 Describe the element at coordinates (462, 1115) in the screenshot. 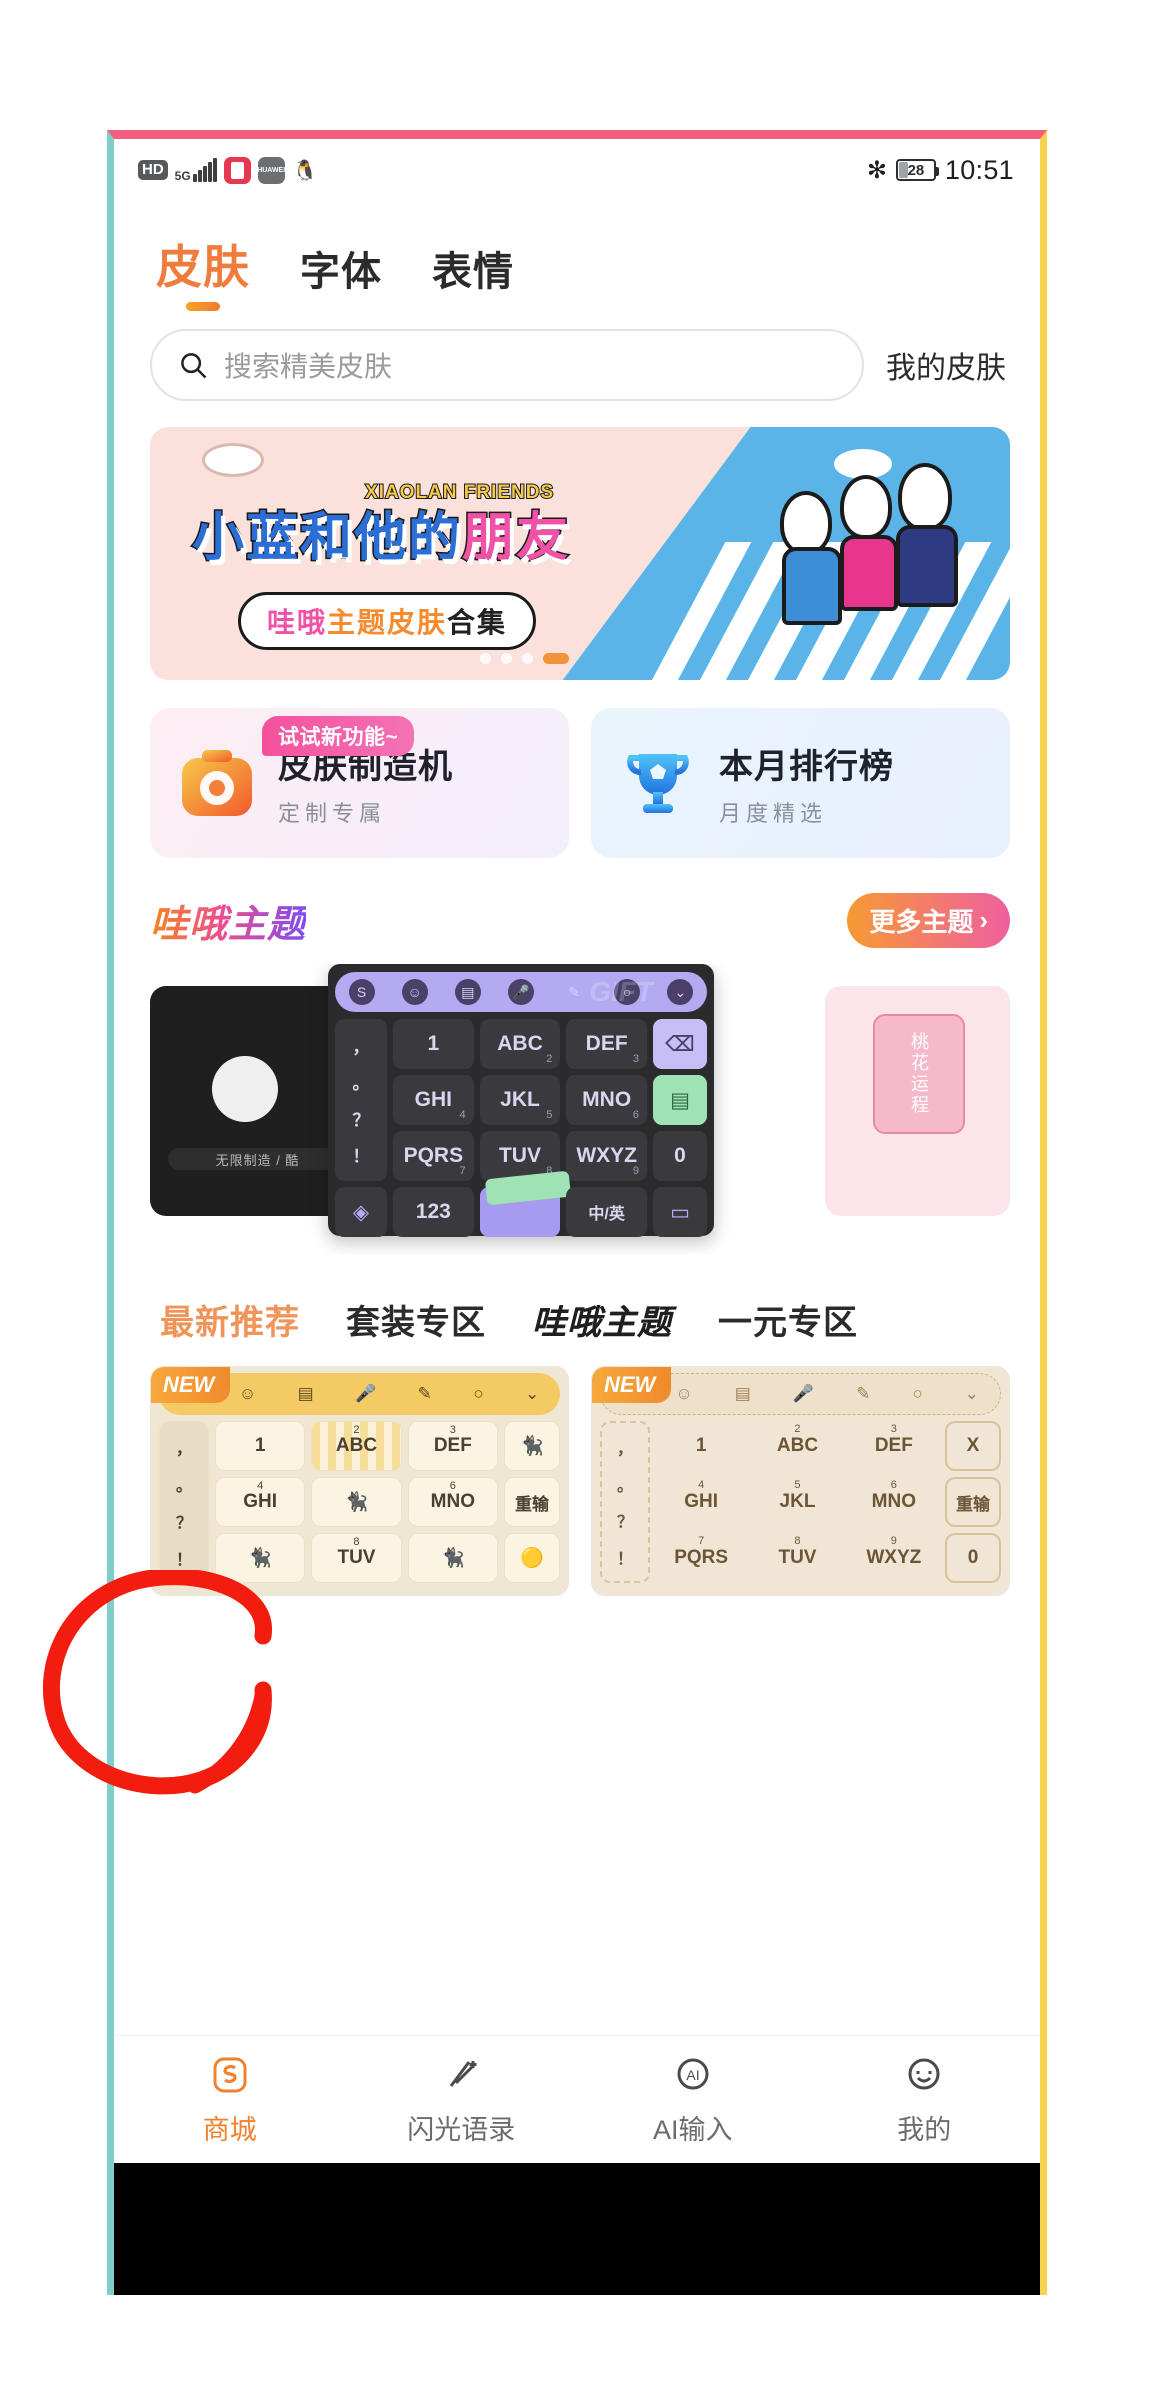

I see `key-ghi-sub: 4` at that location.